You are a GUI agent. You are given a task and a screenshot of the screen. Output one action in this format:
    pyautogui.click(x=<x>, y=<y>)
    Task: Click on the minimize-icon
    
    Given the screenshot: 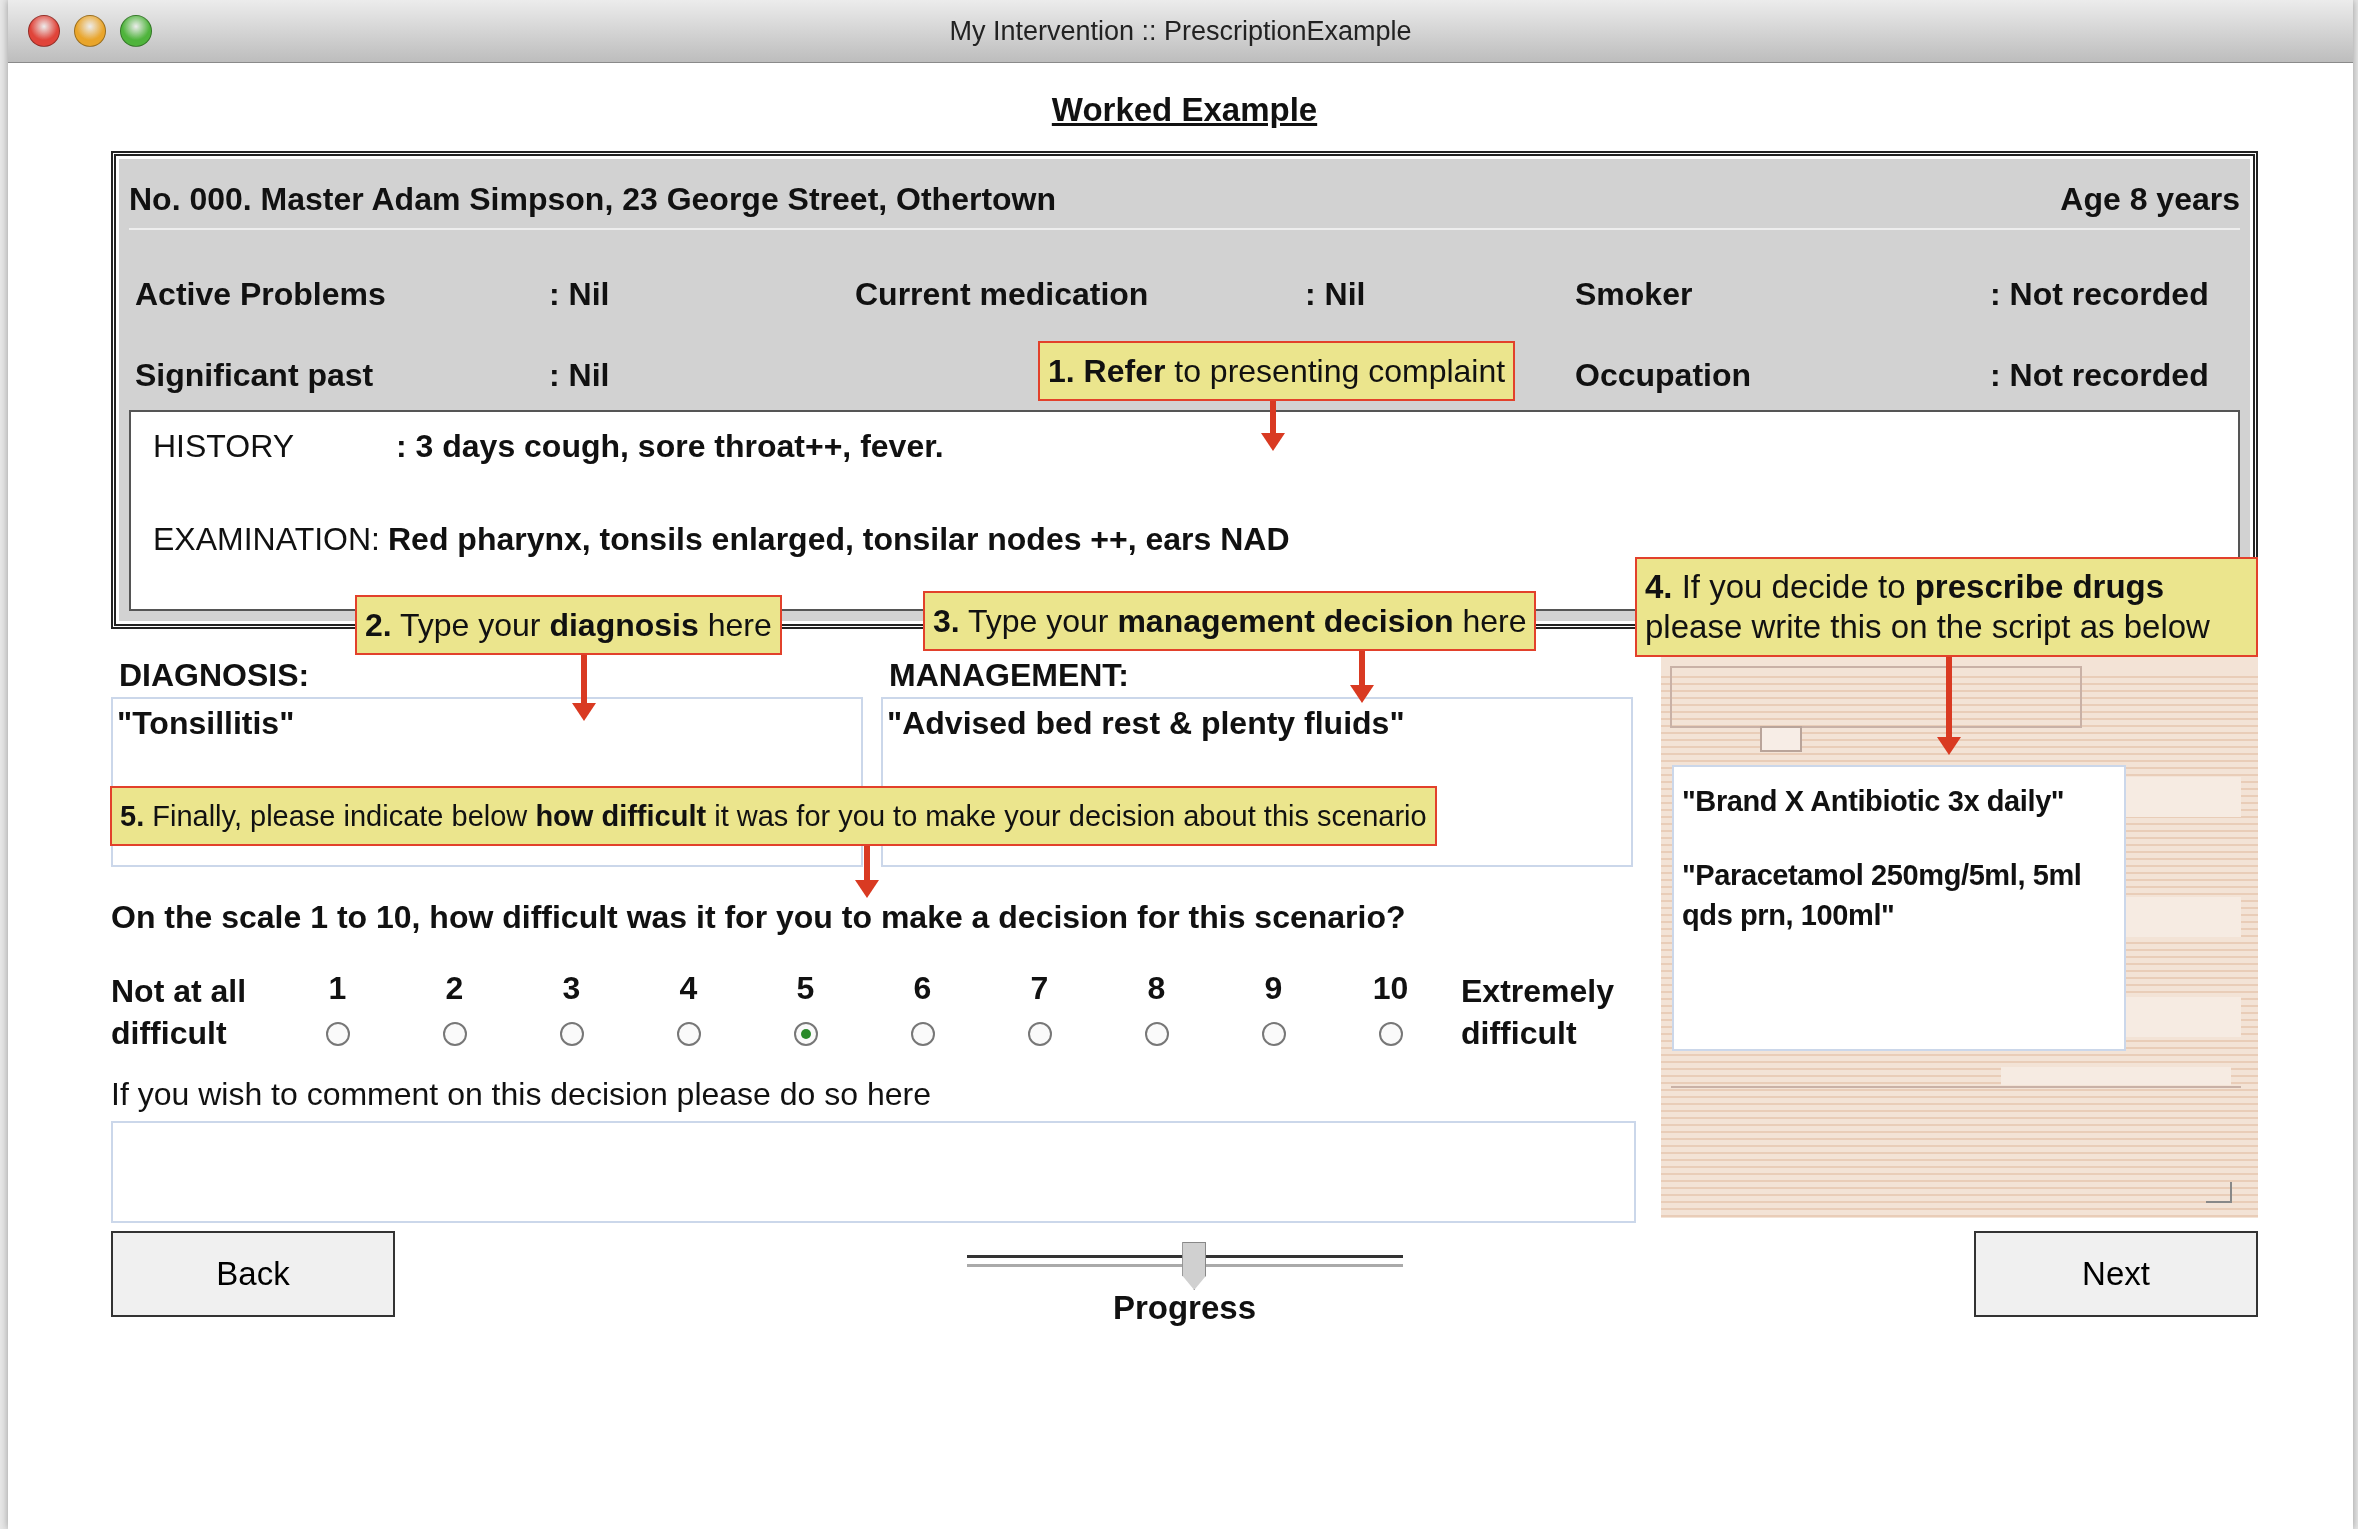 What is the action you would take?
    pyautogui.click(x=90, y=31)
    